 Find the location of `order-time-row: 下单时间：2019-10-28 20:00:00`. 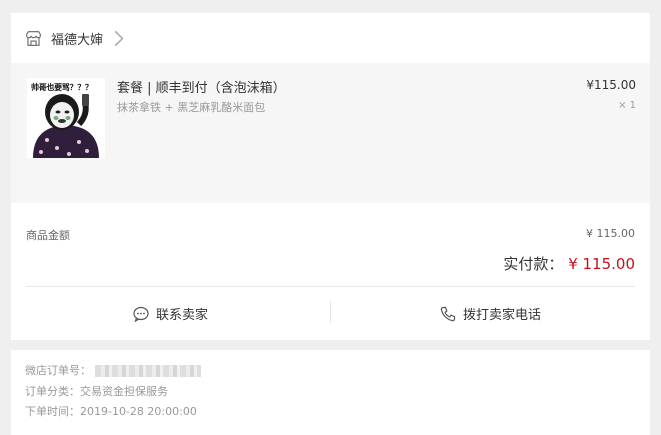

order-time-row: 下单时间：2019-10-28 20:00:00 is located at coordinates (111, 411).